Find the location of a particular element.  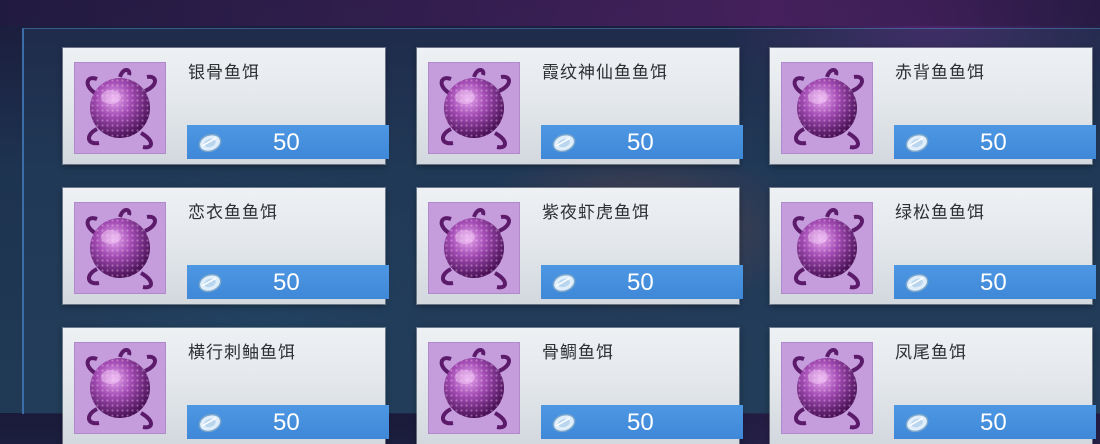

bait-item-card: 恋衣鱼鱼饵 50 is located at coordinates (226, 246).